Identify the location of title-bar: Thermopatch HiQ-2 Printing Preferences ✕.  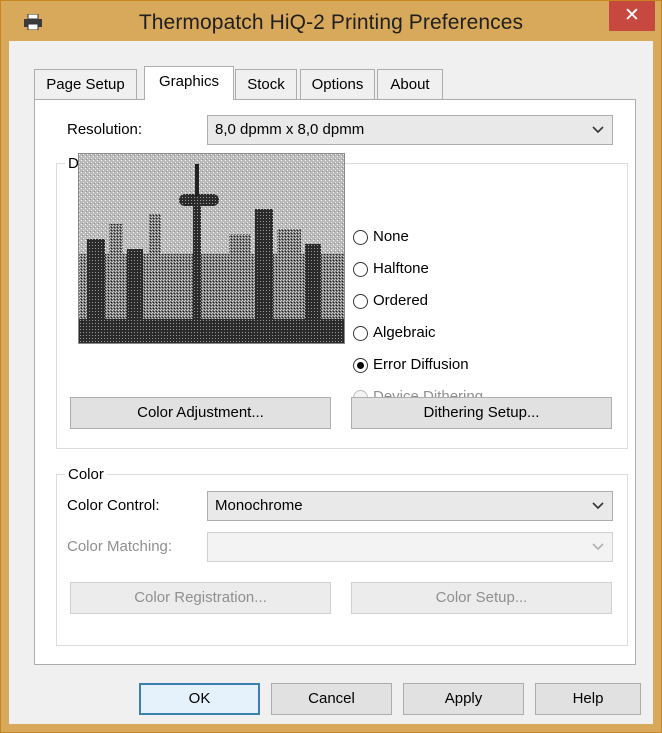
(331, 21).